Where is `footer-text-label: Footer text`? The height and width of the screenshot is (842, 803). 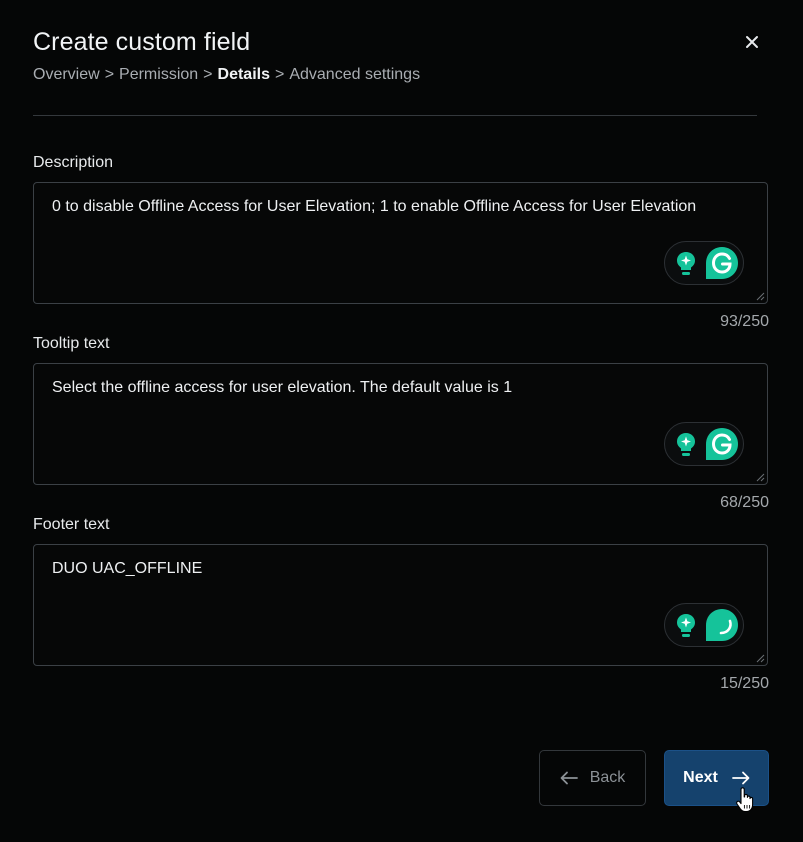
footer-text-label: Footer text is located at coordinates (71, 524).